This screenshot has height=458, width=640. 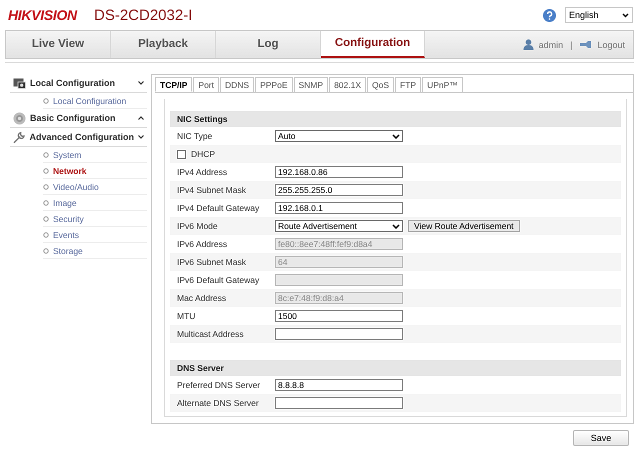 What do you see at coordinates (95, 171) in the screenshot?
I see `sidebar-item: Network` at bounding box center [95, 171].